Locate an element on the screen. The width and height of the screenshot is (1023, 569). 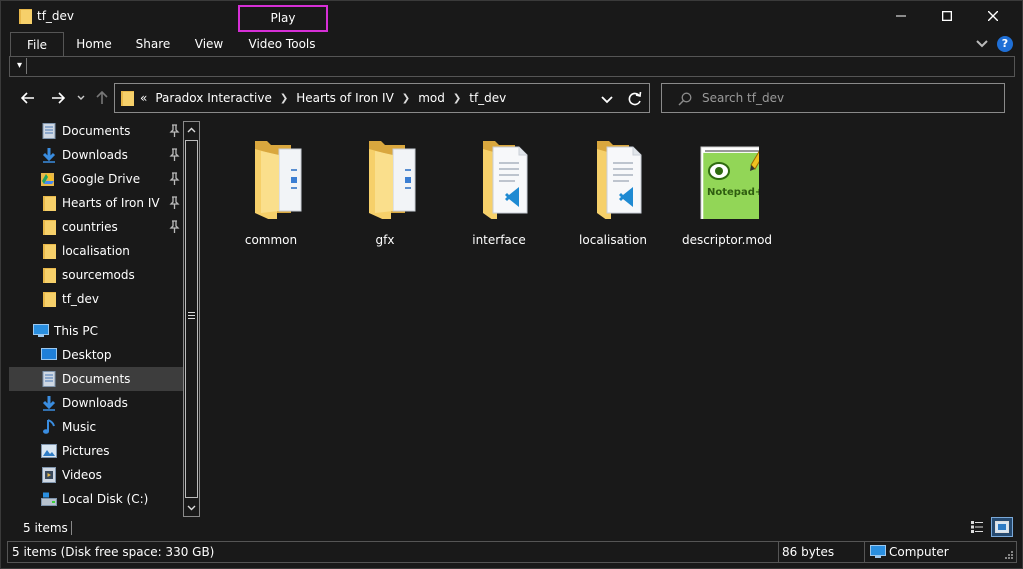
recent-locations-button is located at coordinates (81, 98).